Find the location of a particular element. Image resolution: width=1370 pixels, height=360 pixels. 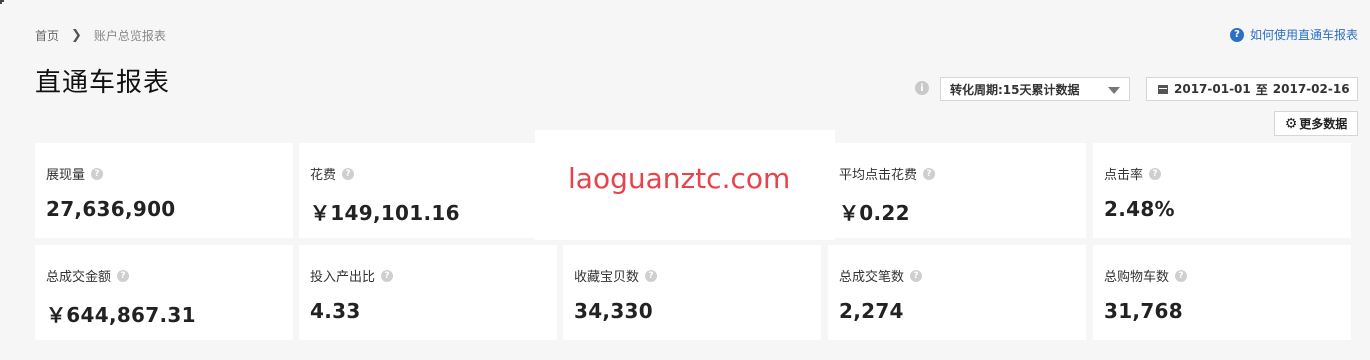

info-icon: i is located at coordinates (922, 88).